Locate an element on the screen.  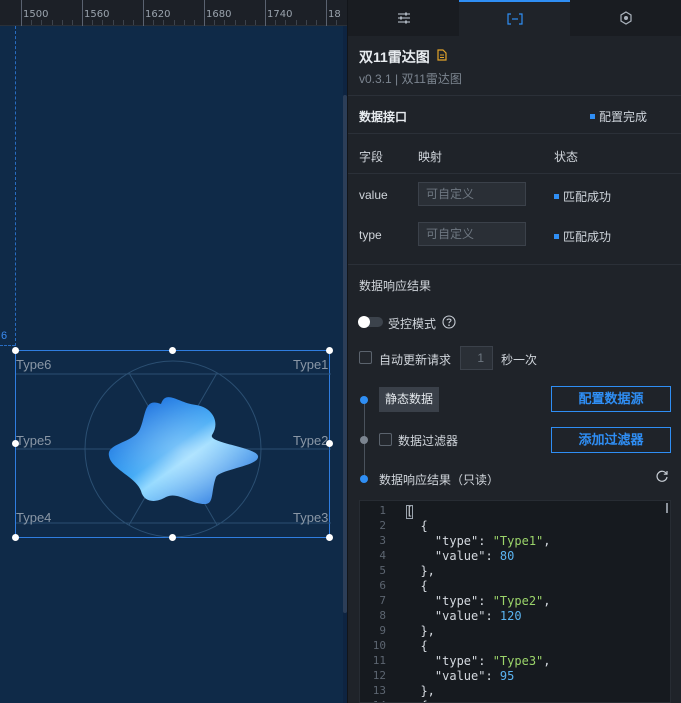
line-number: 7 is located at coordinates (382, 600).